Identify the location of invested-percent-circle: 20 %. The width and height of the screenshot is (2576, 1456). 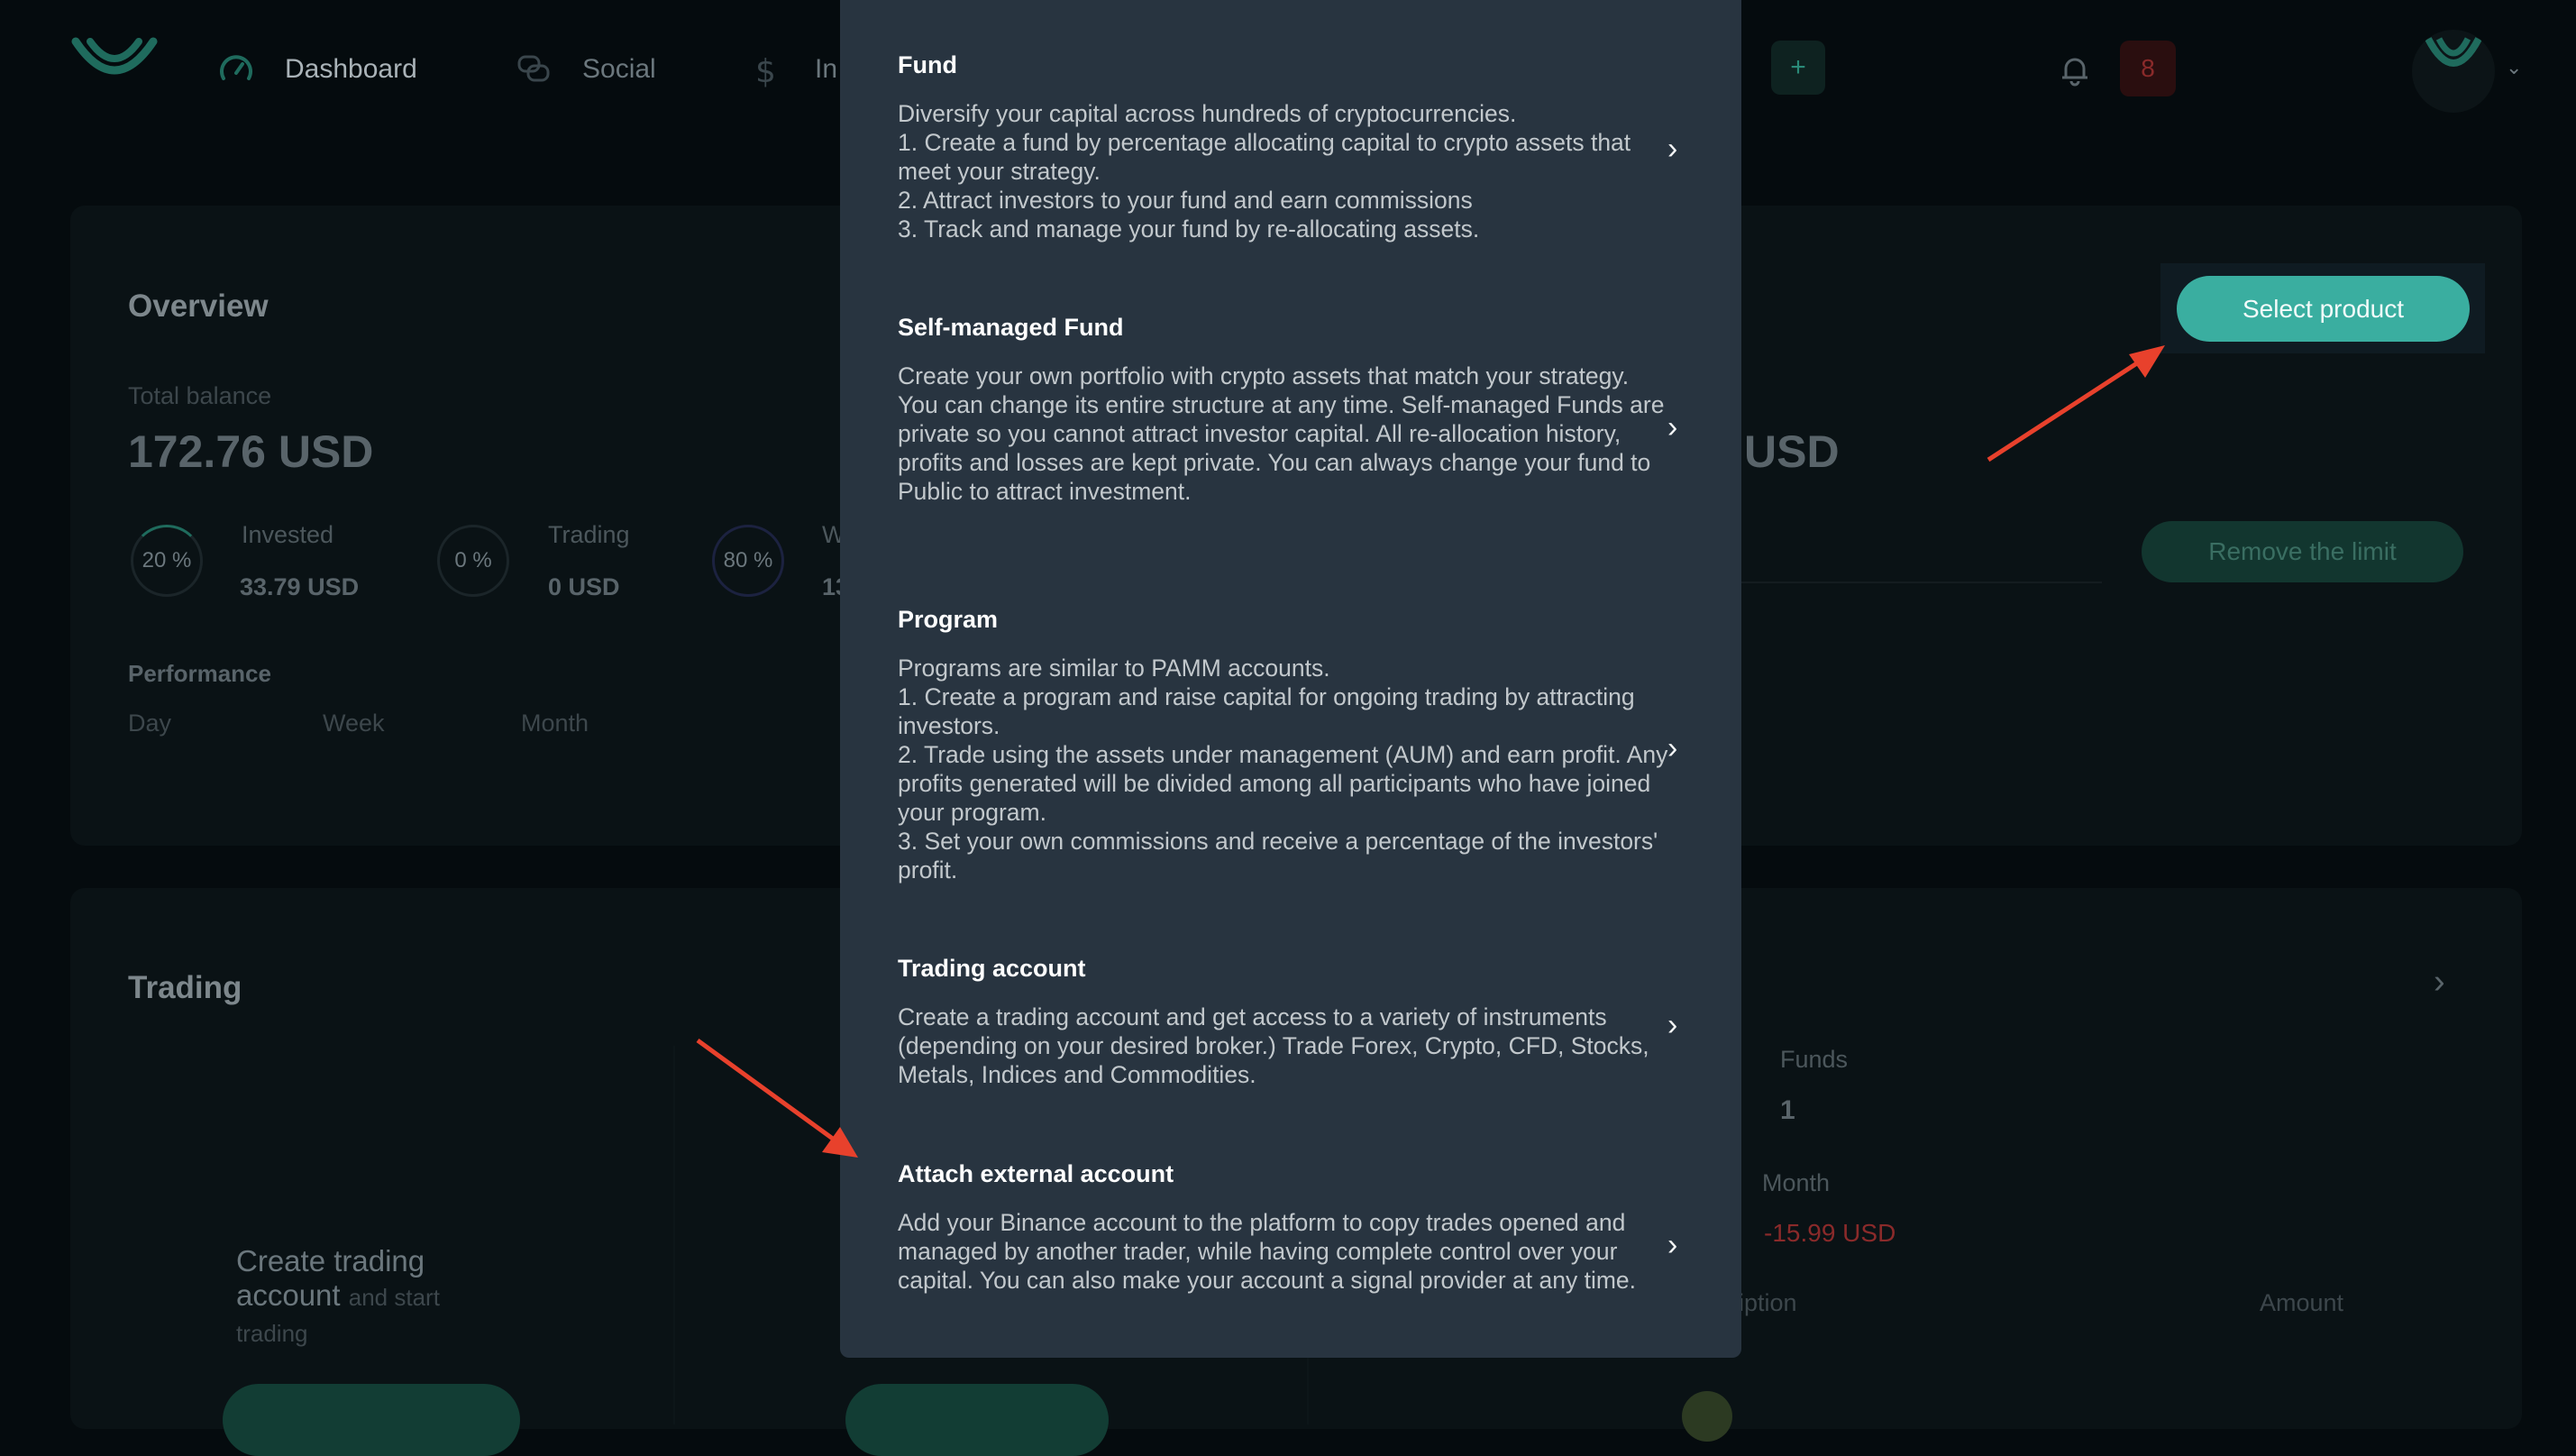
(167, 561).